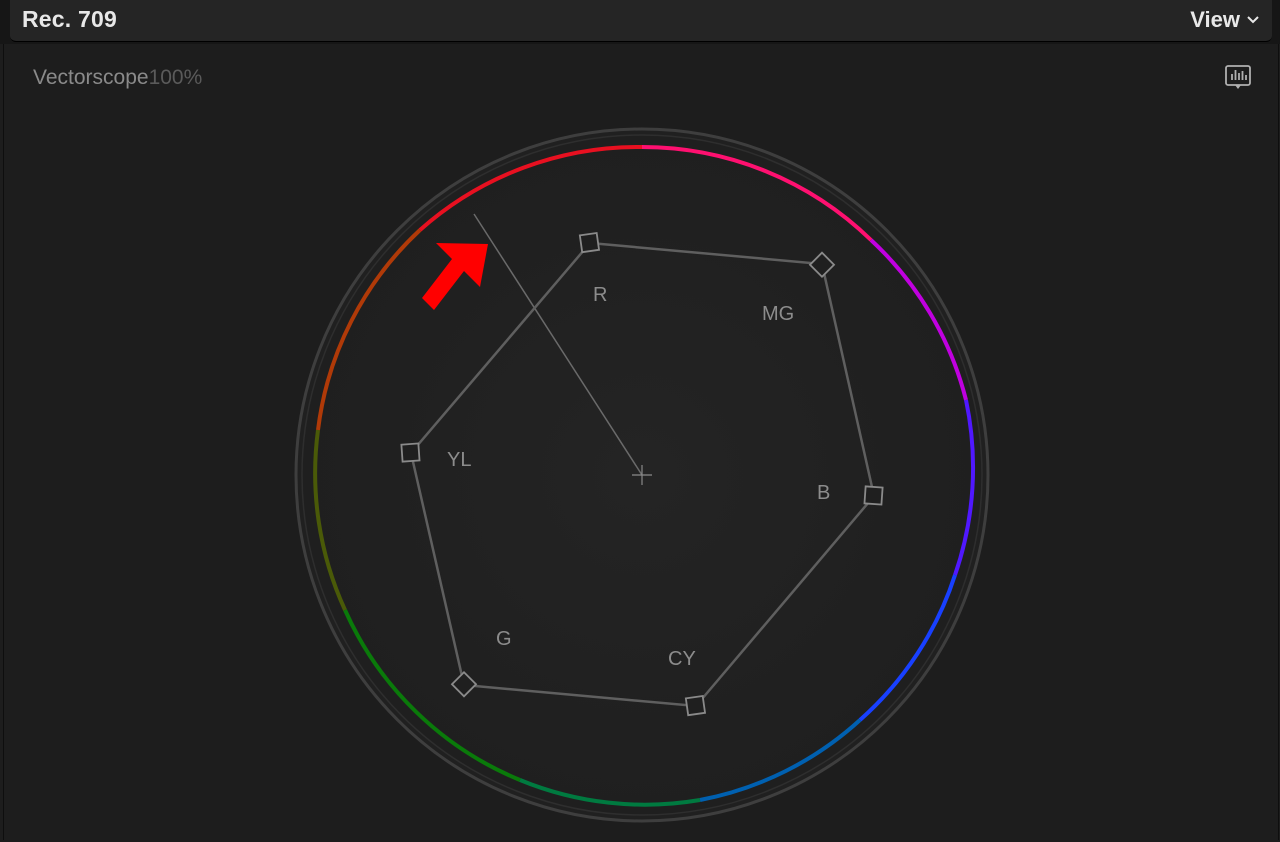 The image size is (1280, 842). Describe the element at coordinates (823, 493) in the screenshot. I see `target-label-b: B` at that location.